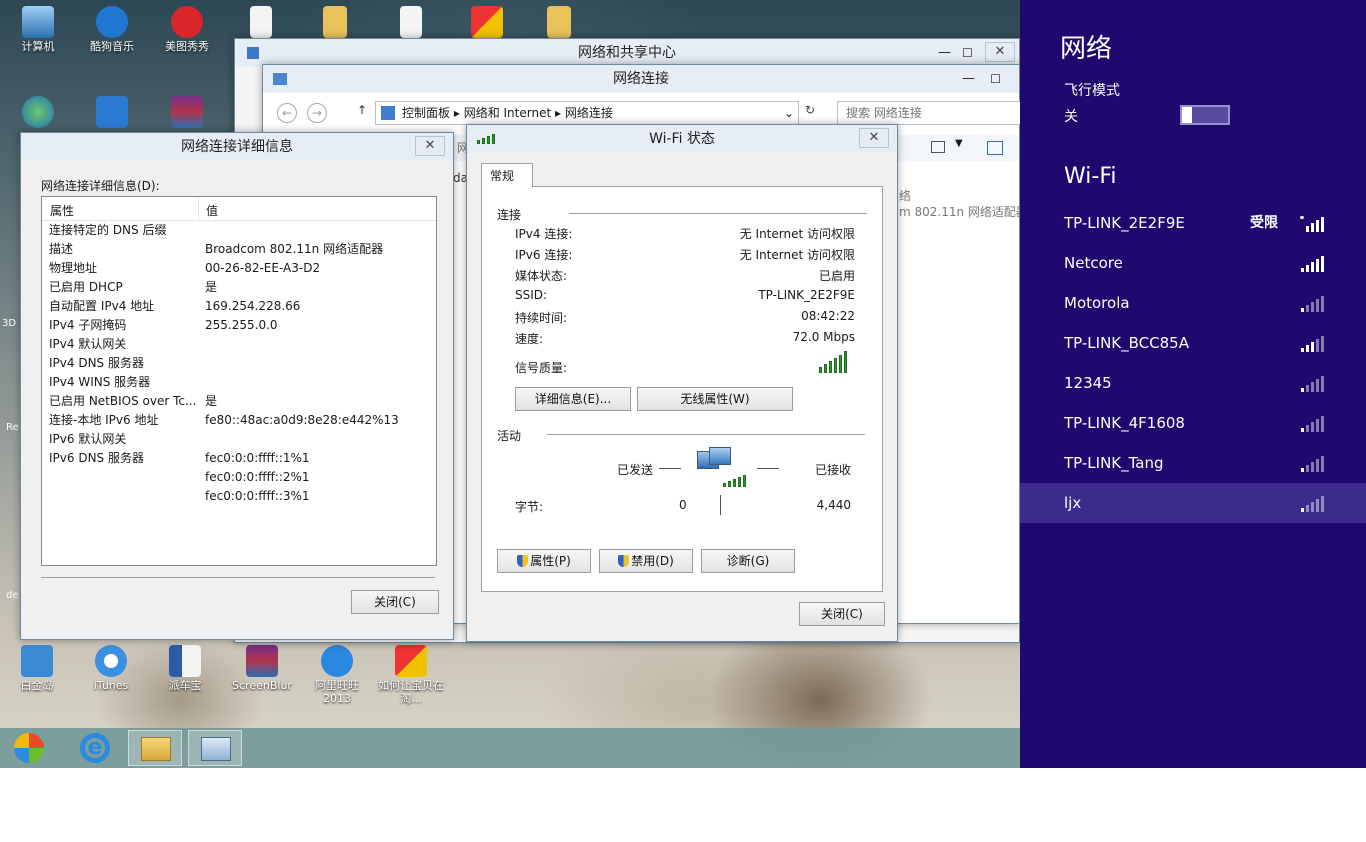 This screenshot has height=842, width=1366. I want to click on status-value: 已启用, so click(836, 276).